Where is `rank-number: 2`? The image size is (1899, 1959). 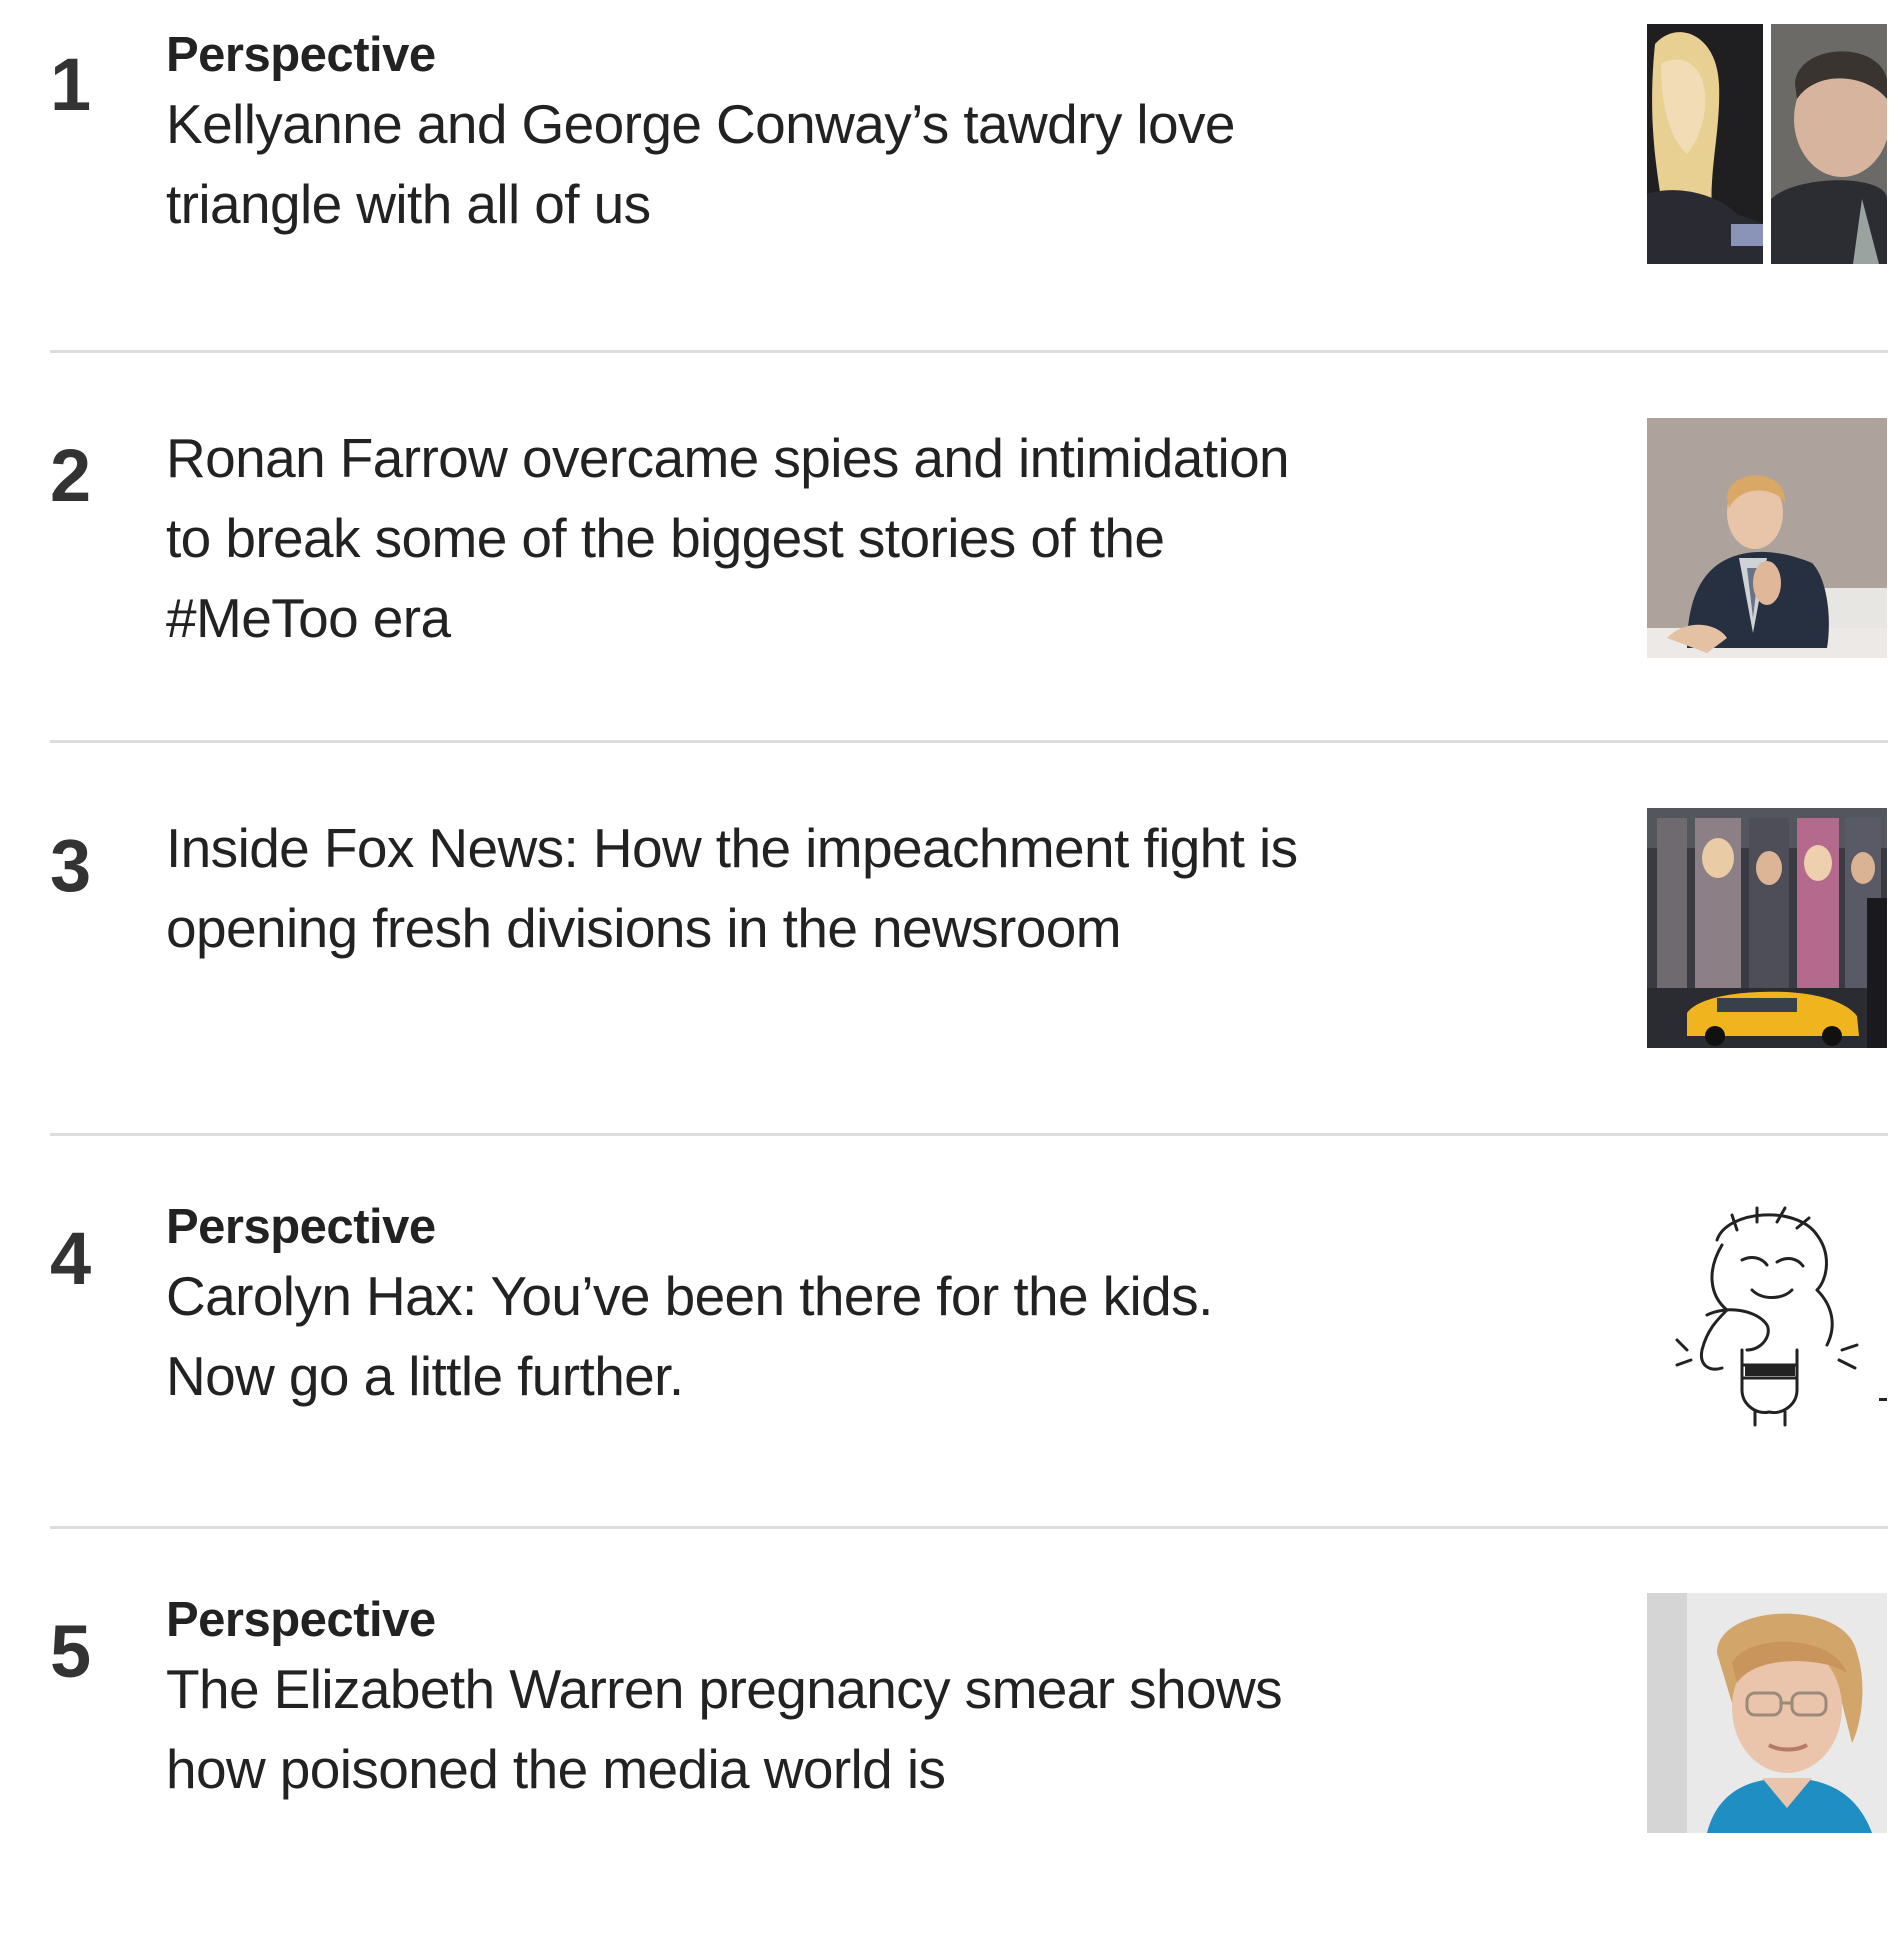
rank-number: 2 is located at coordinates (71, 475).